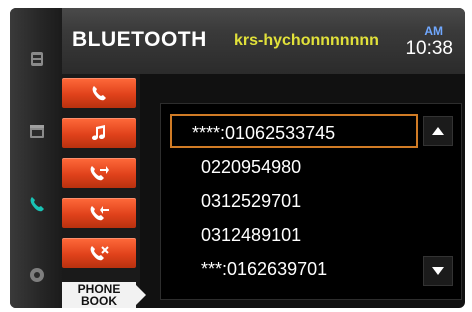  What do you see at coordinates (37, 59) in the screenshot?
I see `media-icon` at bounding box center [37, 59].